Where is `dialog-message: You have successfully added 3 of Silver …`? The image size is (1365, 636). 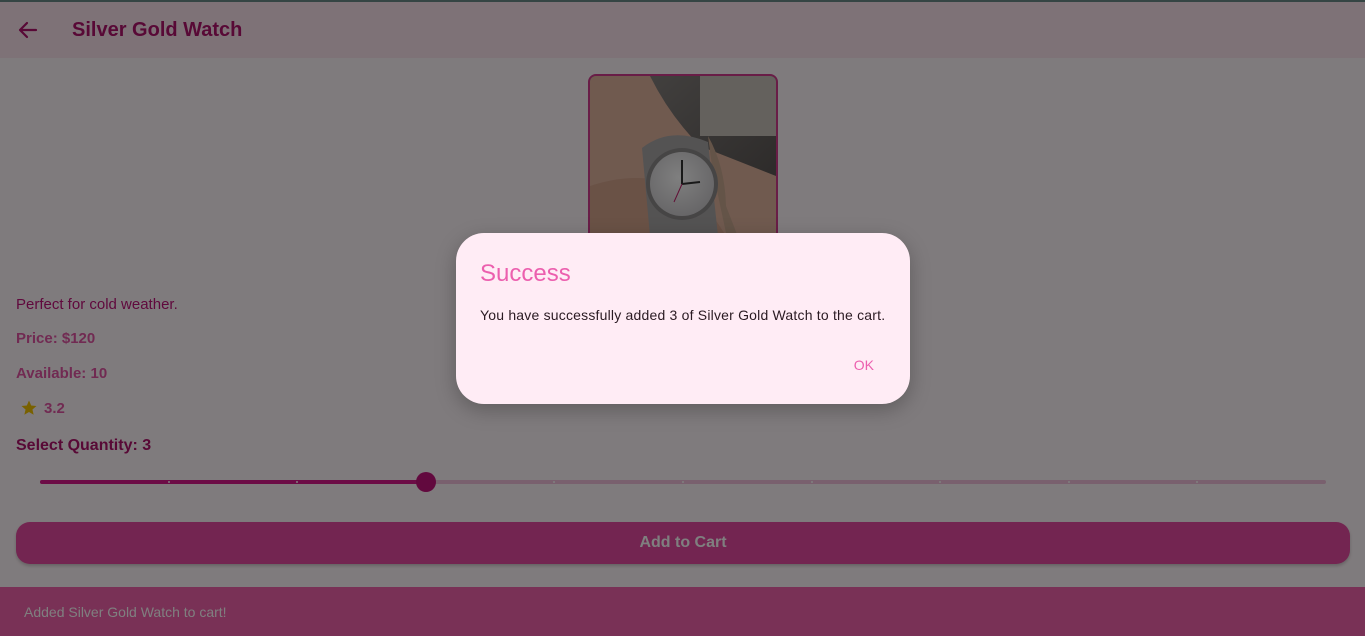 dialog-message: You have successfully added 3 of Silver … is located at coordinates (683, 315).